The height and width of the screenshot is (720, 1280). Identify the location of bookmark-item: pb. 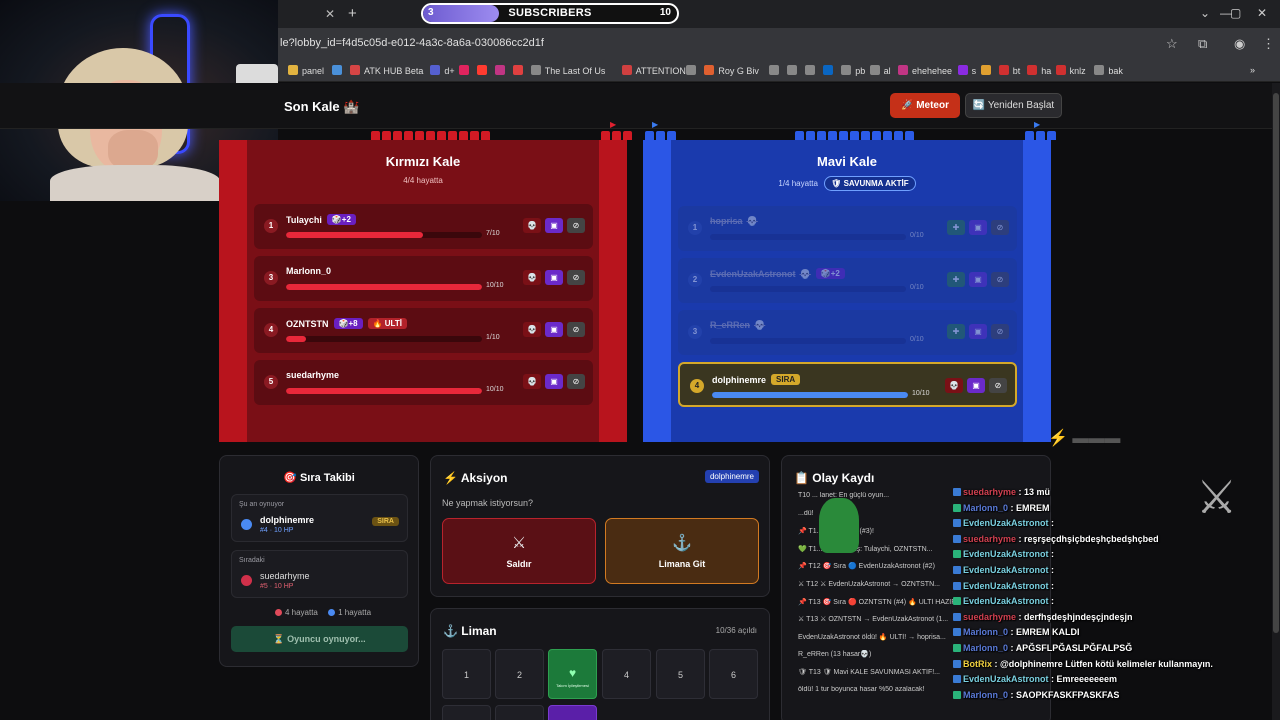
(853, 70).